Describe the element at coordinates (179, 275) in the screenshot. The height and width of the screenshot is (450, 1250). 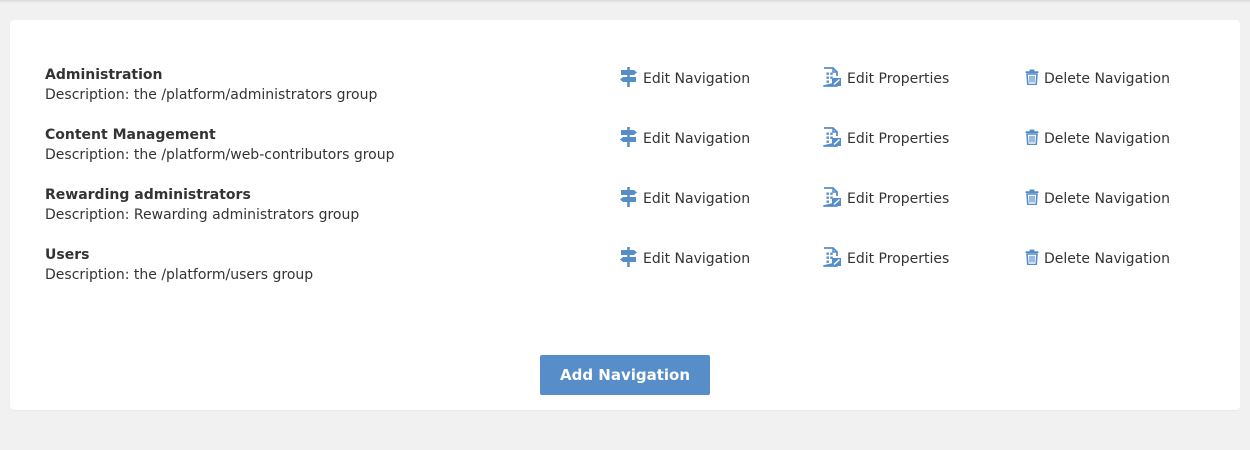
I see `group-description: Description: the /platform/users group` at that location.